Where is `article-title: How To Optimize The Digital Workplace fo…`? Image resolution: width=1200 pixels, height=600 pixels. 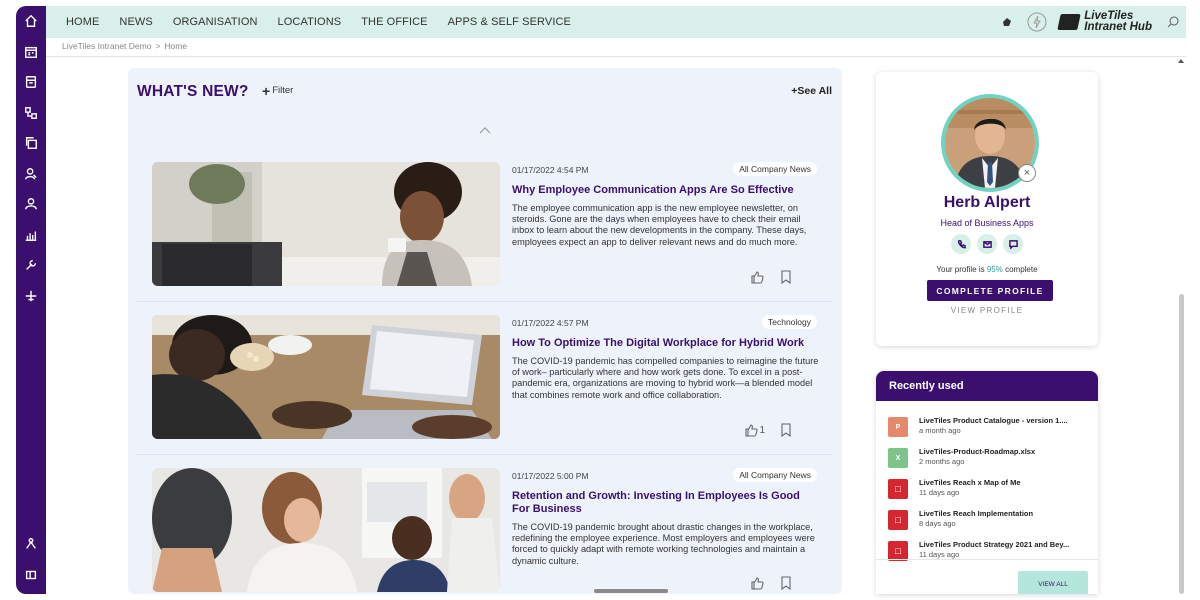 article-title: How To Optimize The Digital Workplace fo… is located at coordinates (662, 343).